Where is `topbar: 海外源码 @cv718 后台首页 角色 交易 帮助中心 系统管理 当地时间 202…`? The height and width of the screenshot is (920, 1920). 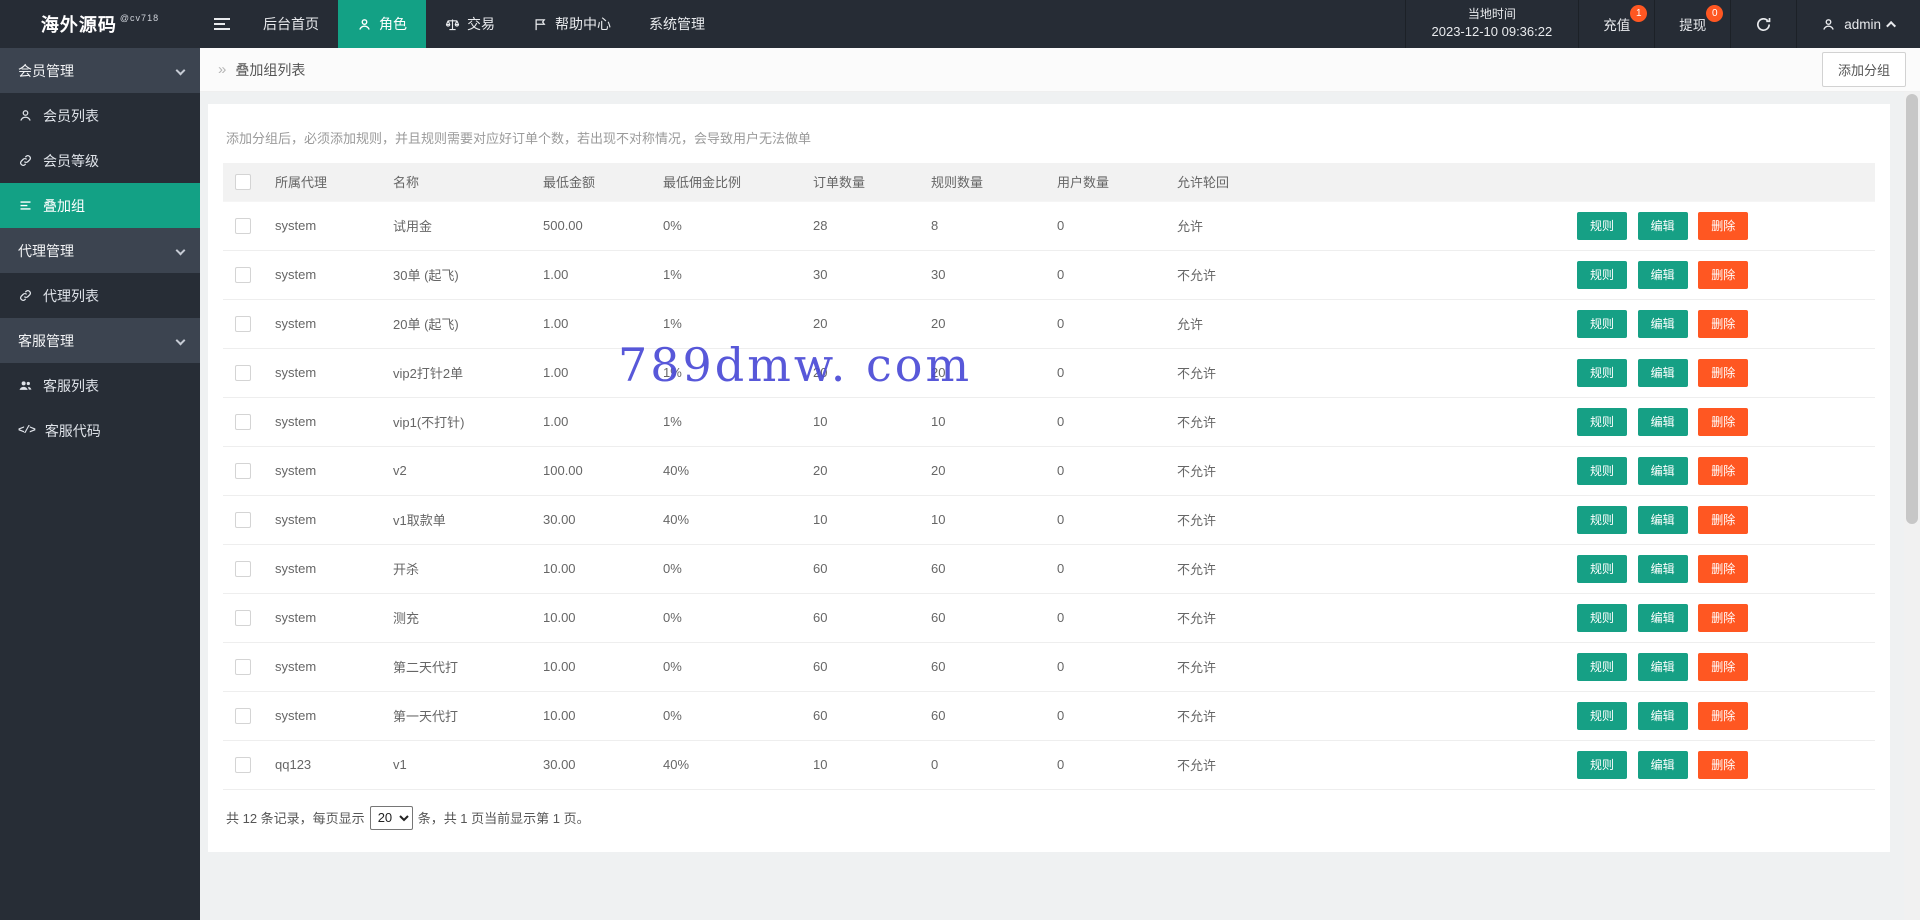 topbar: 海外源码 @cv718 后台首页 角色 交易 帮助中心 系统管理 当地时间 202… is located at coordinates (960, 24).